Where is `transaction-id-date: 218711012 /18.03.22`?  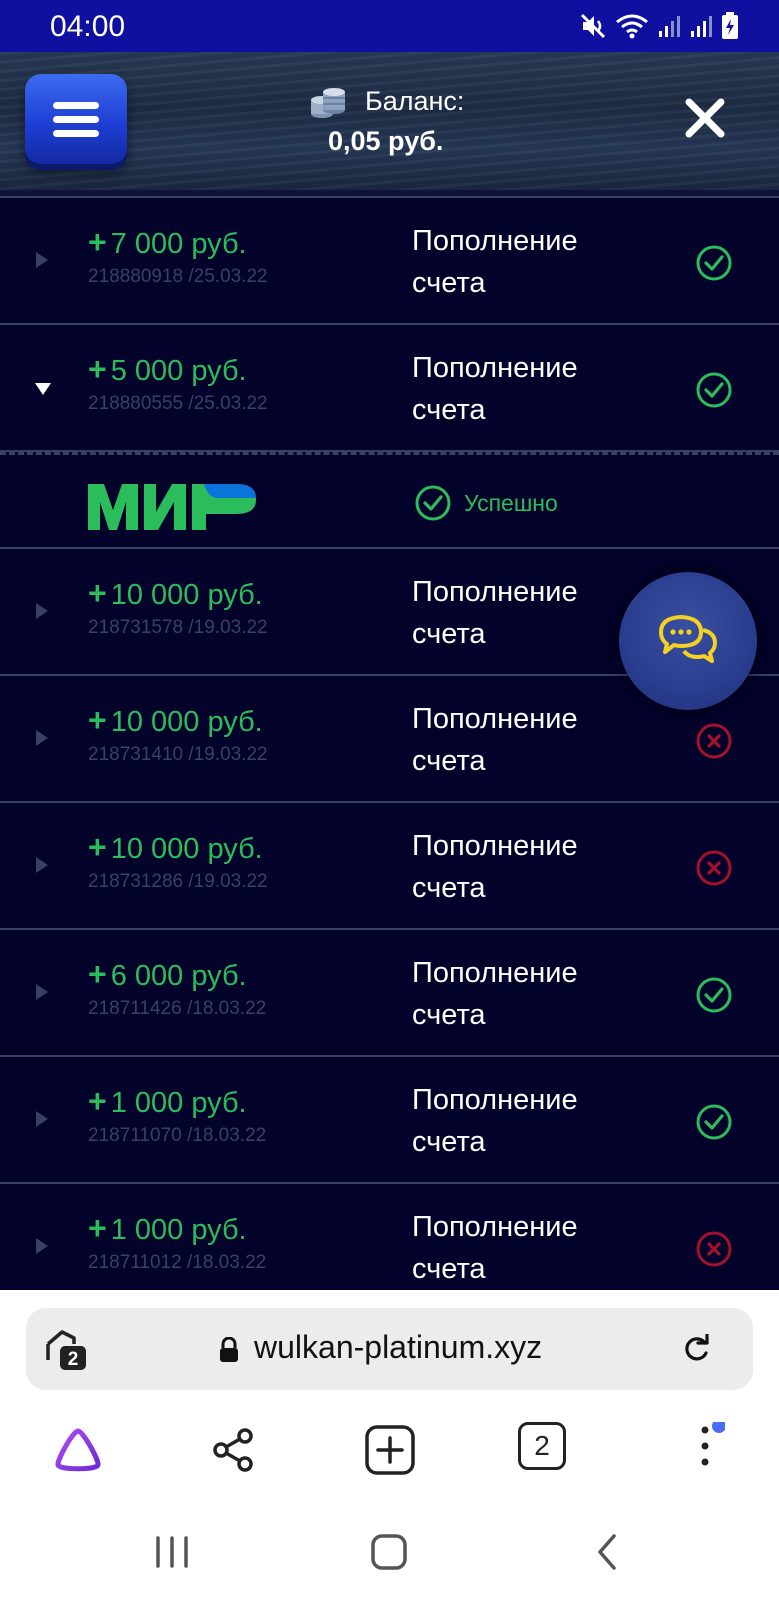 transaction-id-date: 218711012 /18.03.22 is located at coordinates (177, 1262).